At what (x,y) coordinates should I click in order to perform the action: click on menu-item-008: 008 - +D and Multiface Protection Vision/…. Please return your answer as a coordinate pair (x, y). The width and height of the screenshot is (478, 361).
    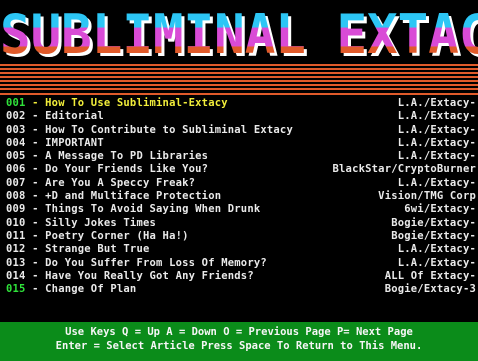
    Looking at the image, I should click on (241, 196).